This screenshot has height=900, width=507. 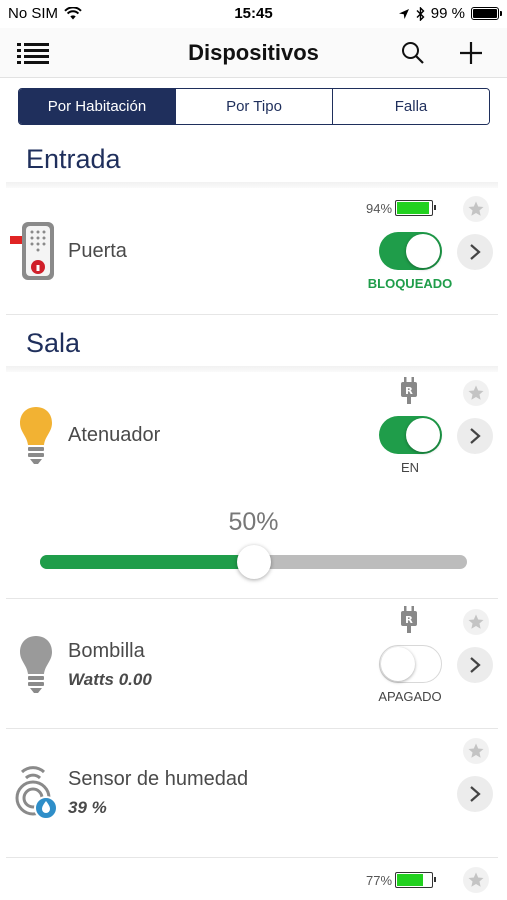 I want to click on nav-bar: Dispositivos, so click(x=253, y=53).